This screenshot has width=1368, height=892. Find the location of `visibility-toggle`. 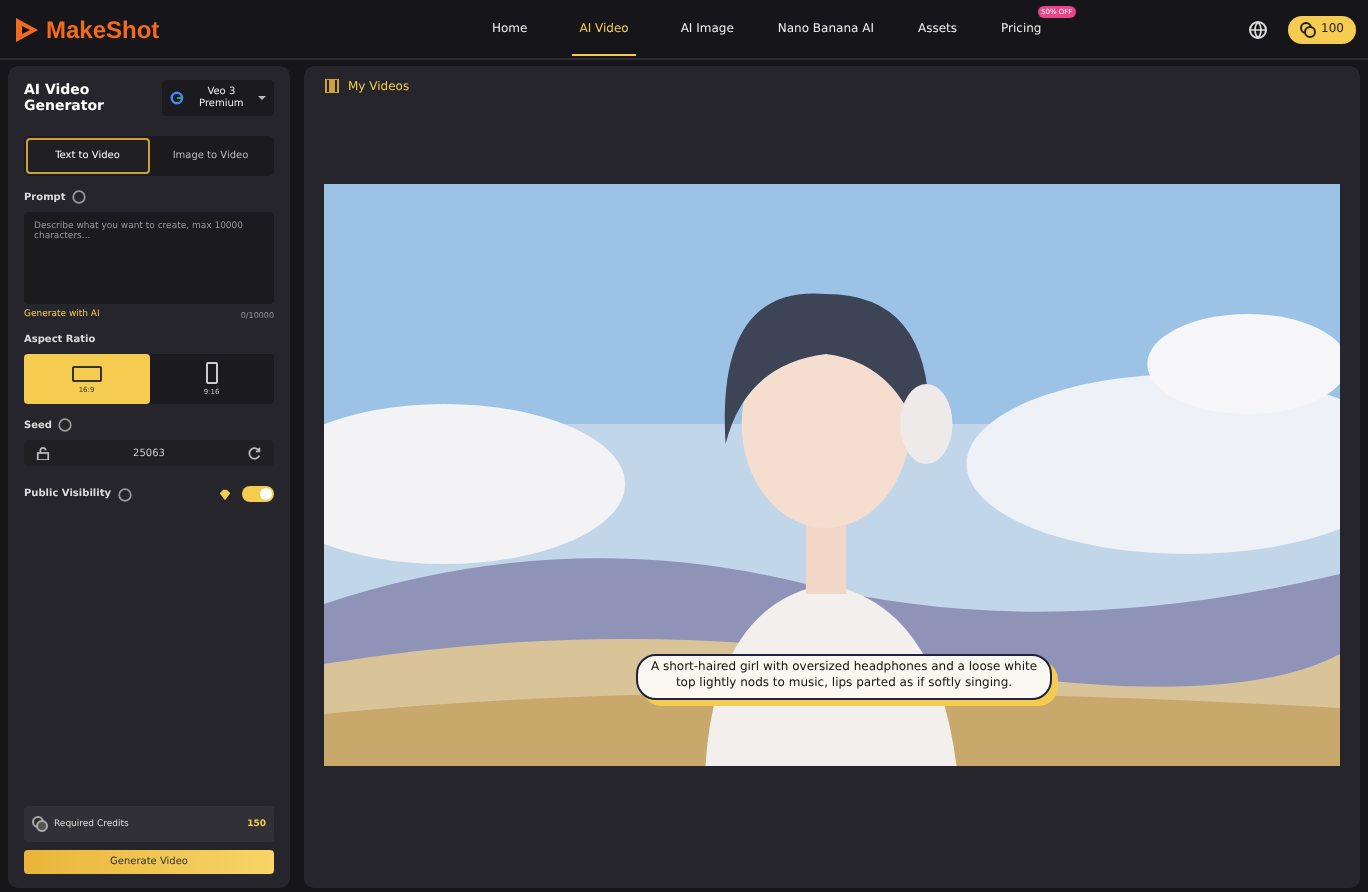

visibility-toggle is located at coordinates (258, 494).